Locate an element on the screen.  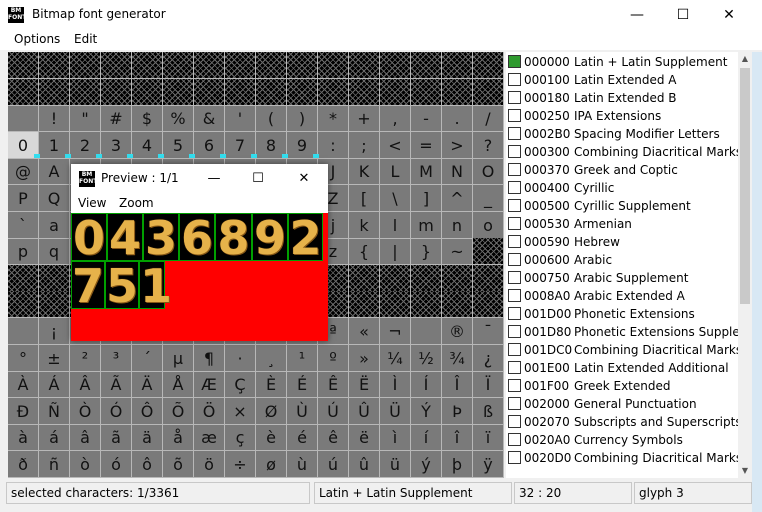
range-list-item: 000530 Armenian is located at coordinates (622, 224).